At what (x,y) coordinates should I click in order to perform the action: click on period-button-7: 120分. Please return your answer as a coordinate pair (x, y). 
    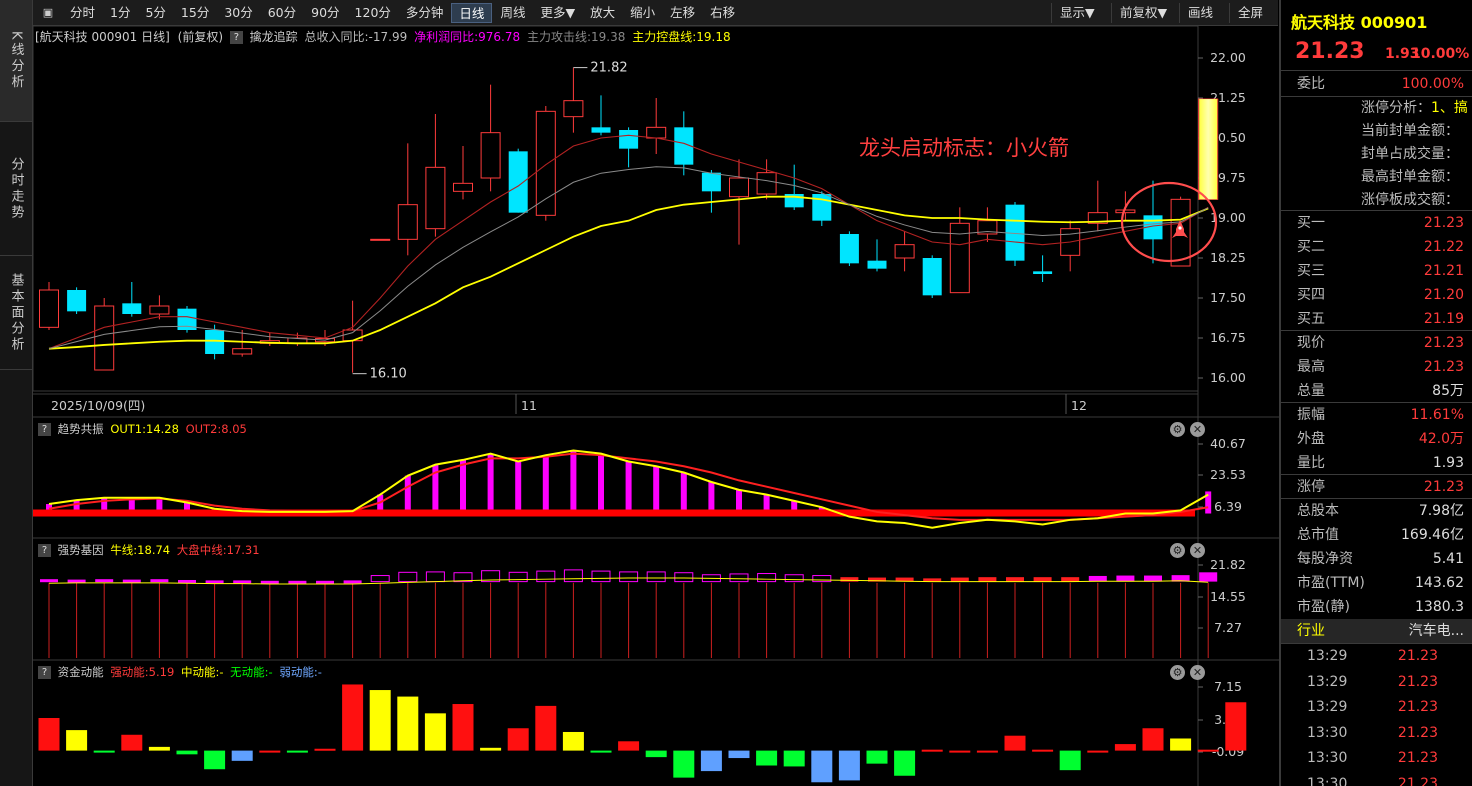
    Looking at the image, I should click on (373, 13).